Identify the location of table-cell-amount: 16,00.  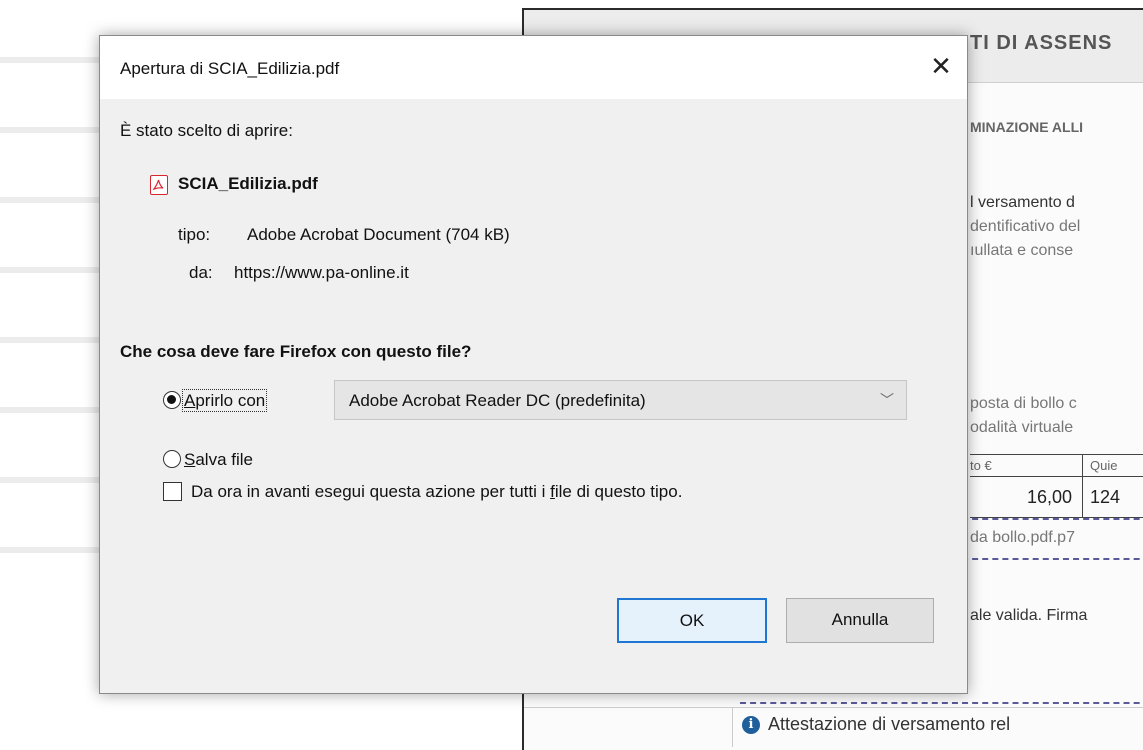
(1049, 497).